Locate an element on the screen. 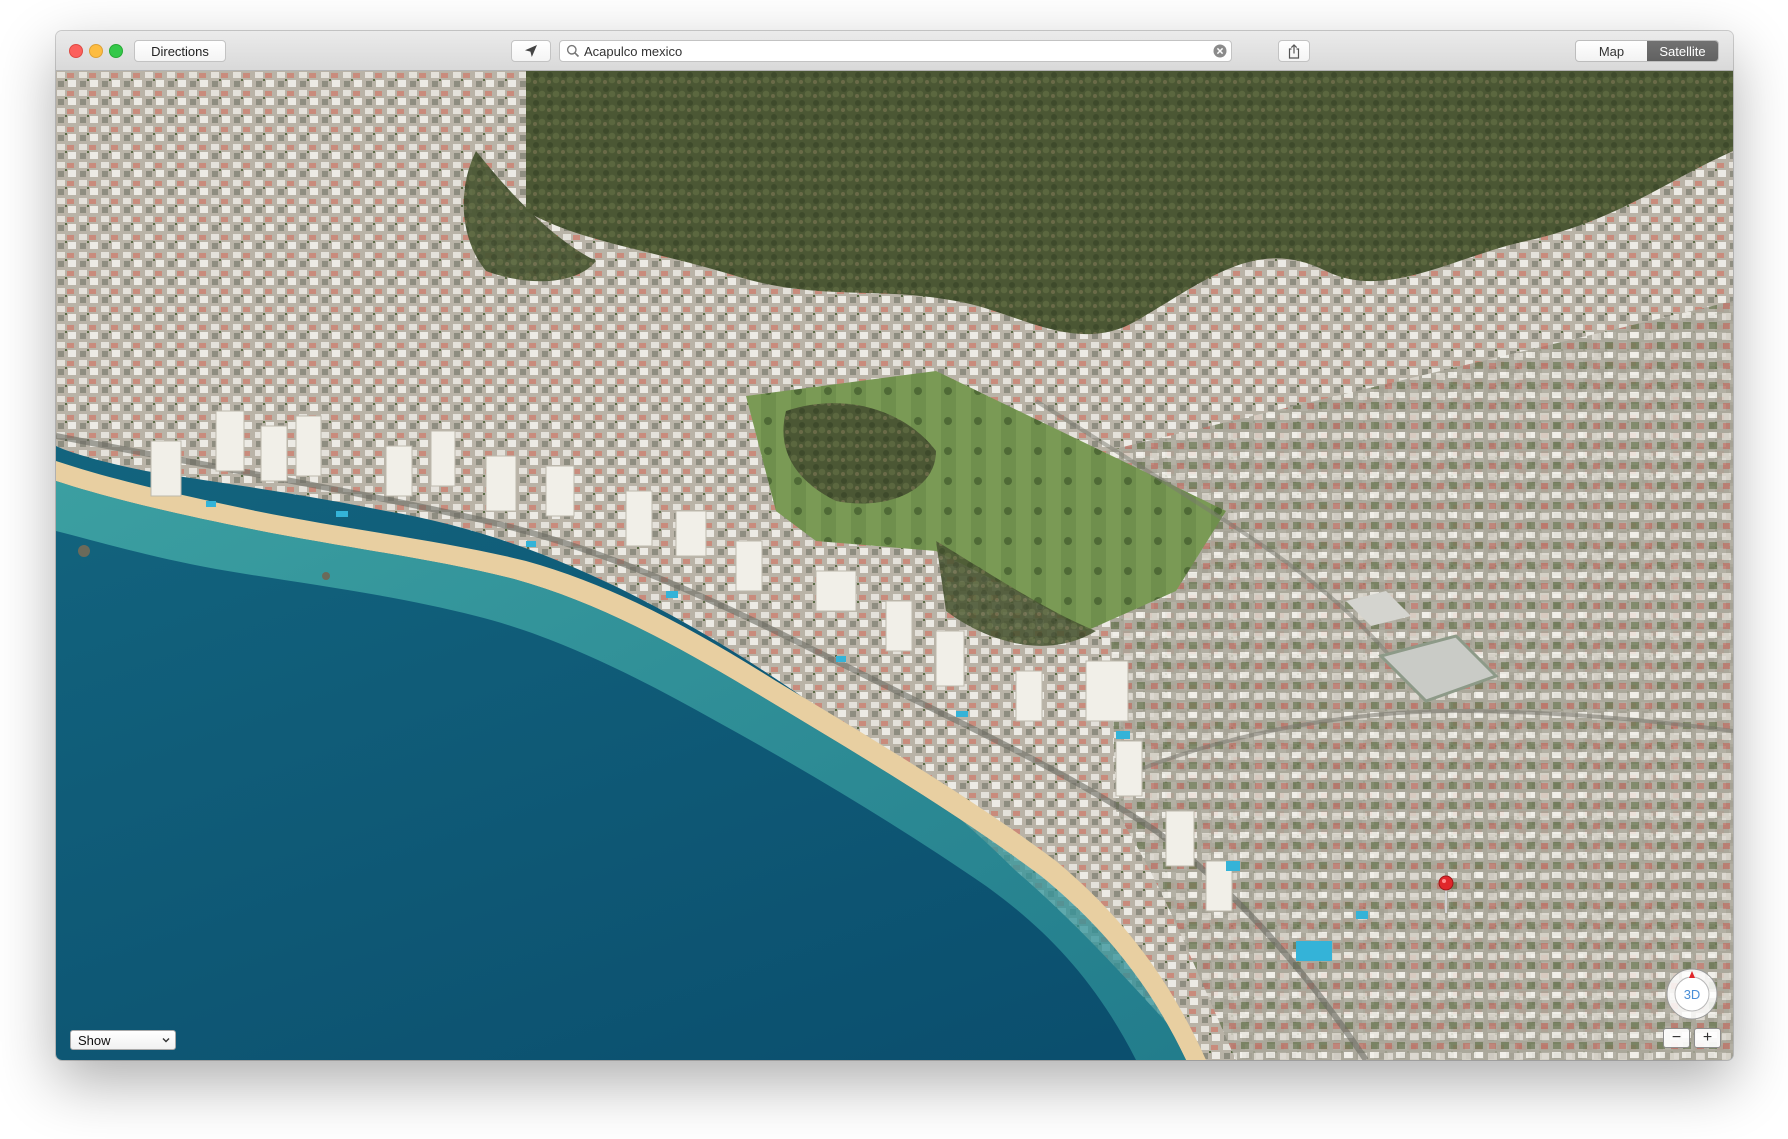 Image resolution: width=1788 pixels, height=1139 pixels. current-location-button is located at coordinates (531, 51).